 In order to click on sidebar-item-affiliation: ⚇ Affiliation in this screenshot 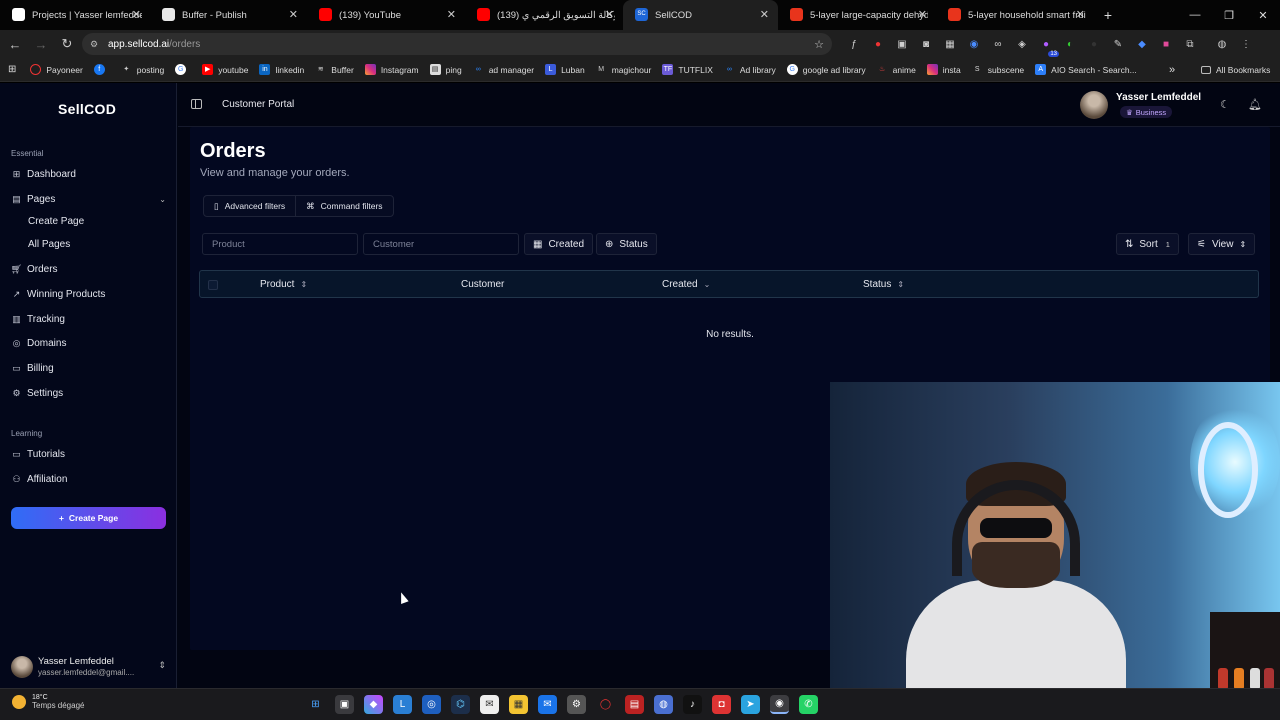, I will do `click(88, 479)`.